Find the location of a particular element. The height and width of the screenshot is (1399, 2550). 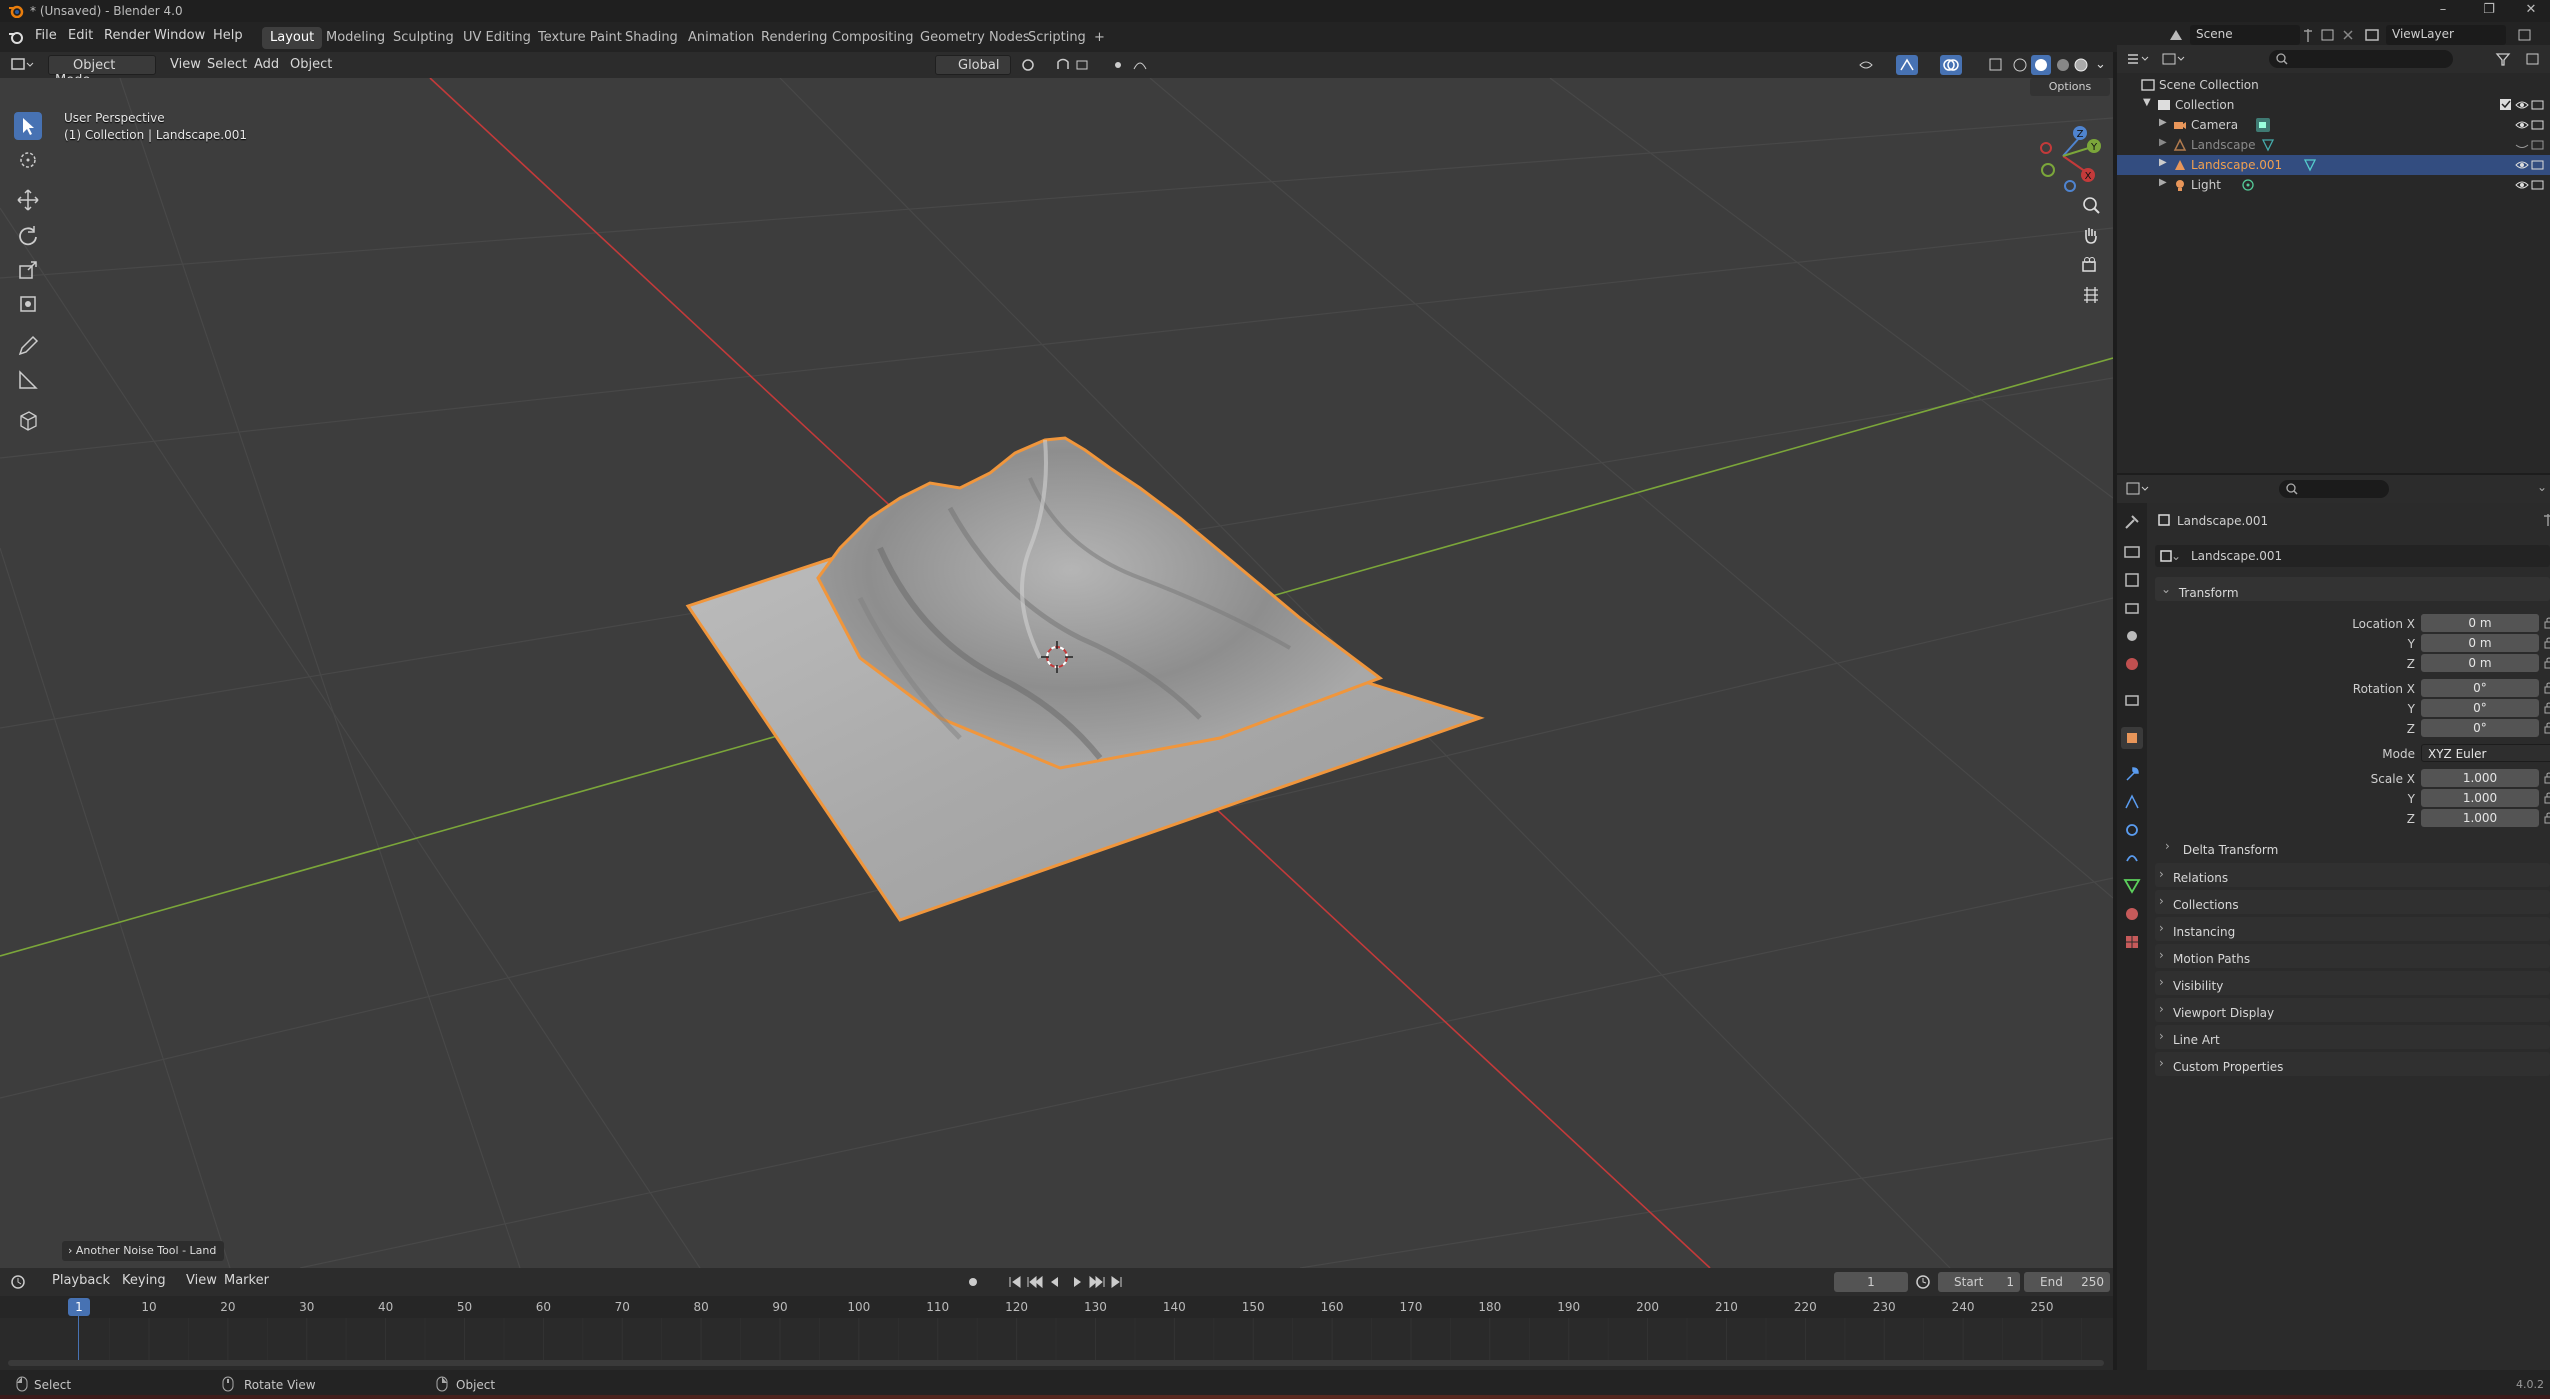

pan-hand-icon is located at coordinates (2091, 235).